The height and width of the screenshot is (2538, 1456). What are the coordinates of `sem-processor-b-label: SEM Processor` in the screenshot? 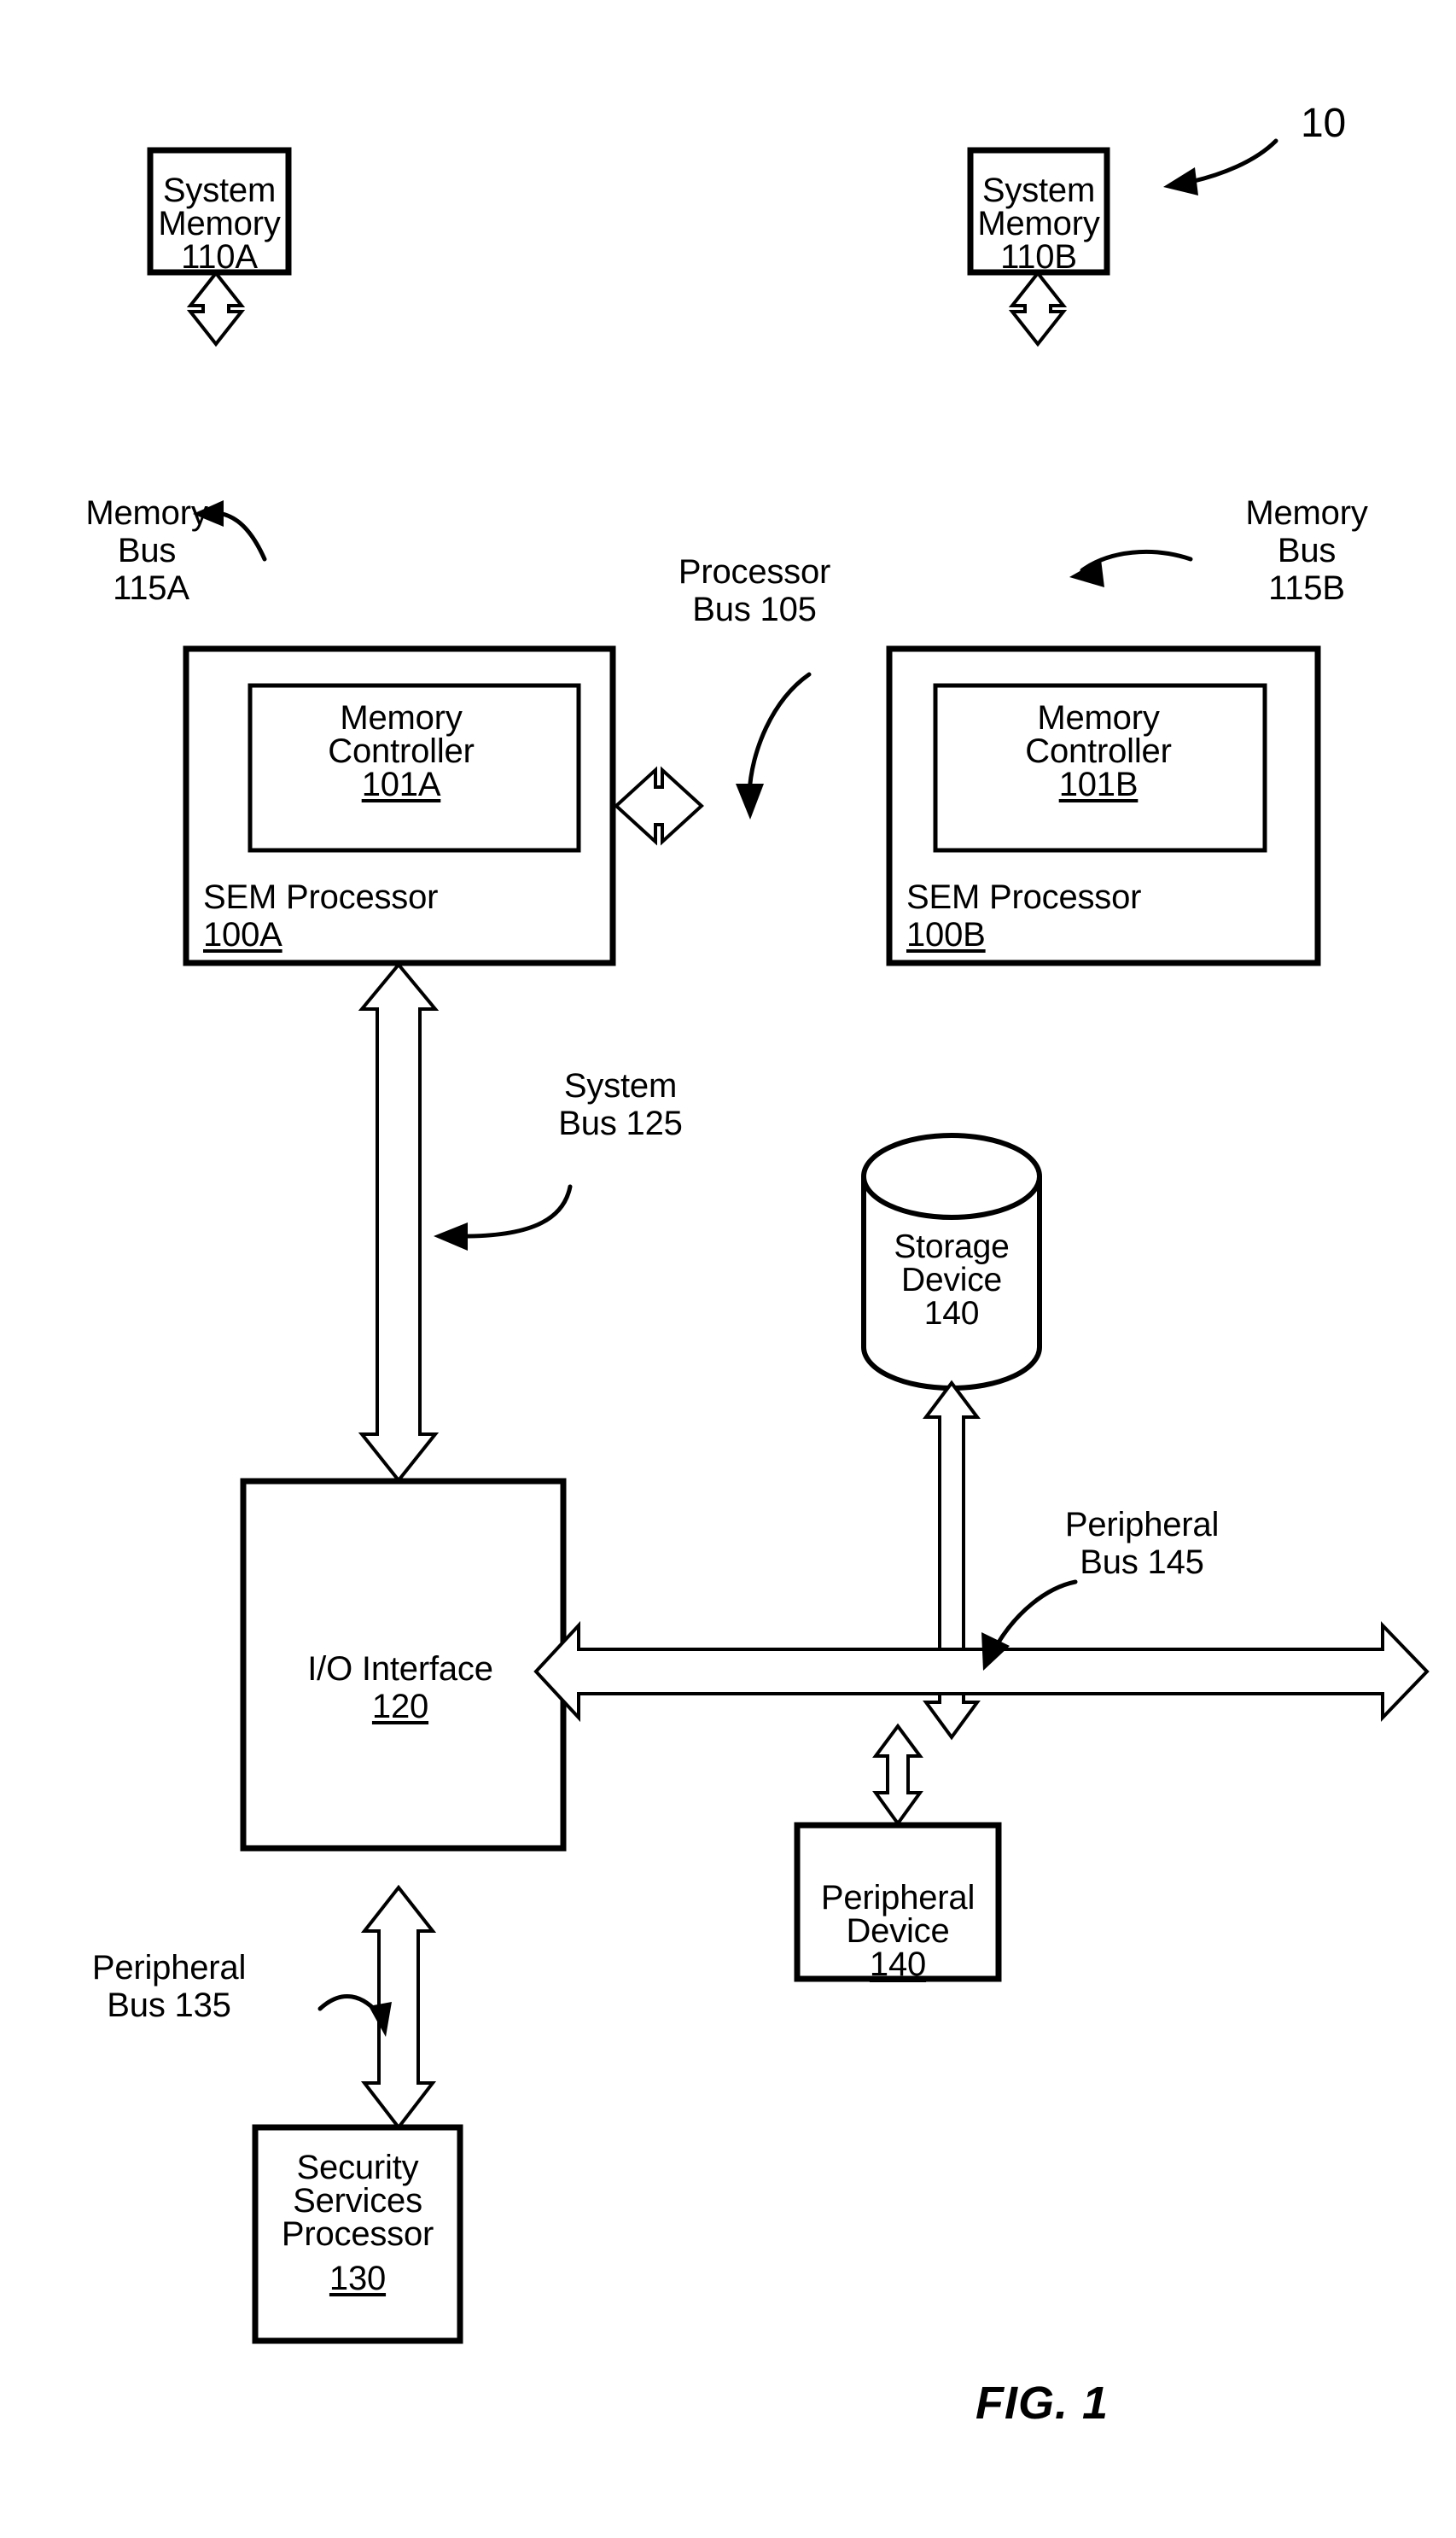 It's located at (1024, 897).